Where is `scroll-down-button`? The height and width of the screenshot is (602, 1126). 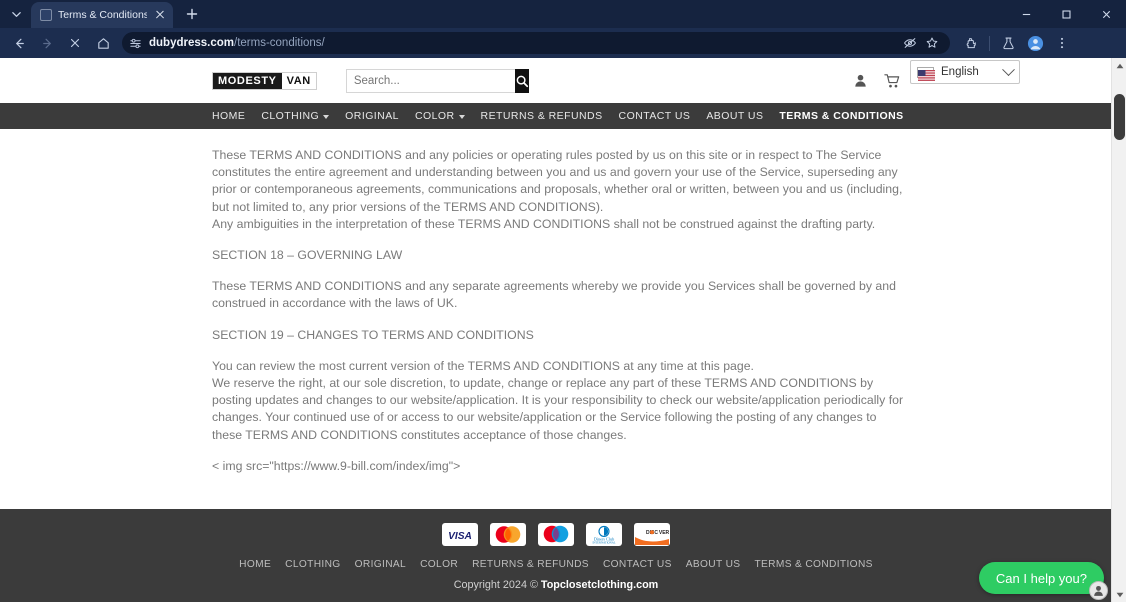 scroll-down-button is located at coordinates (1119, 594).